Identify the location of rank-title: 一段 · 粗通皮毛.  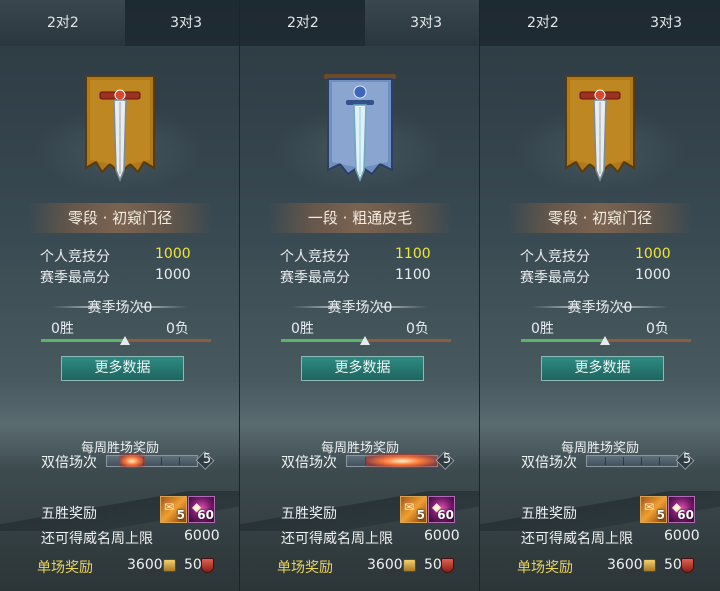
(360, 218).